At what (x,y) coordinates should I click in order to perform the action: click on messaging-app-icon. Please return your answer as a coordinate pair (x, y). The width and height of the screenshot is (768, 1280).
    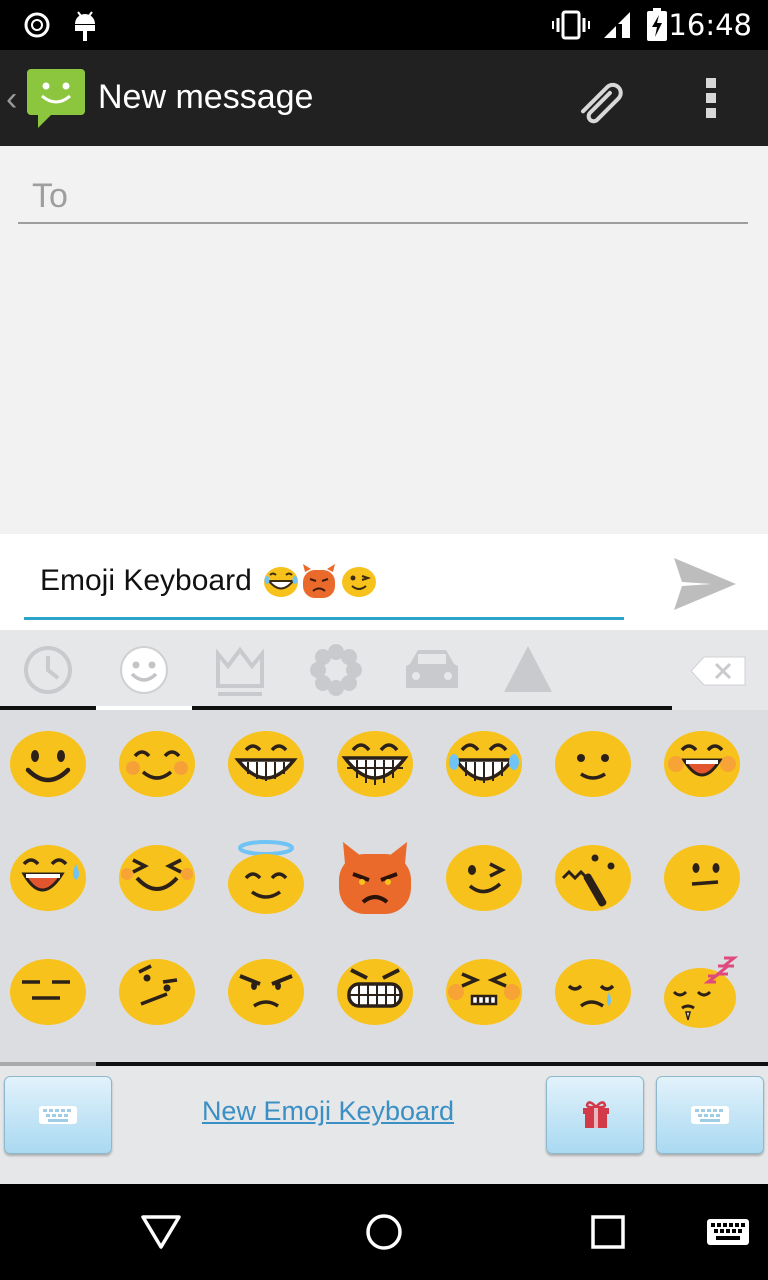
    Looking at the image, I should click on (57, 99).